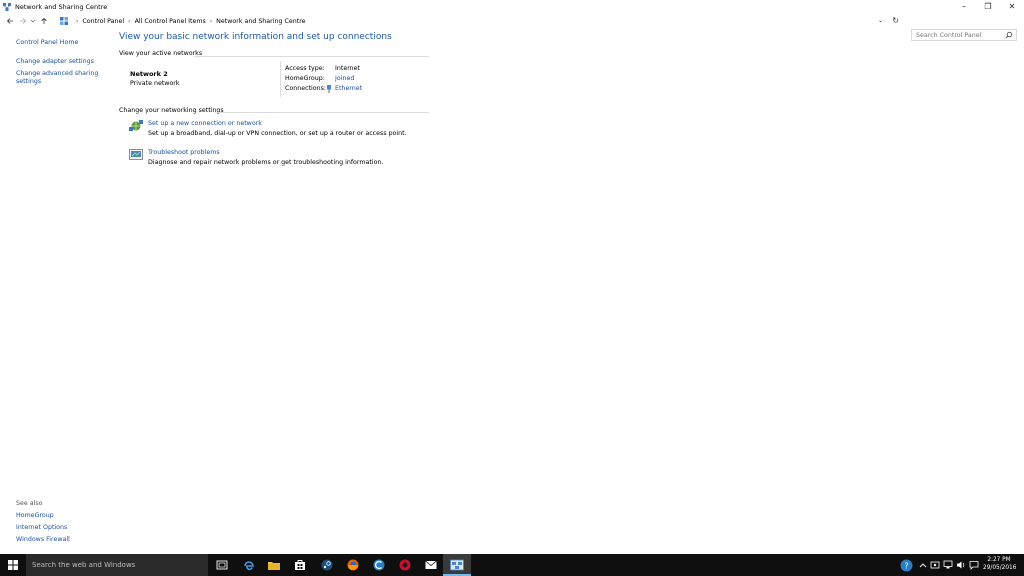 This screenshot has width=1024, height=576. Describe the element at coordinates (184, 152) in the screenshot. I see `troubleshoot-problems-link: Troubleshoot problems` at that location.